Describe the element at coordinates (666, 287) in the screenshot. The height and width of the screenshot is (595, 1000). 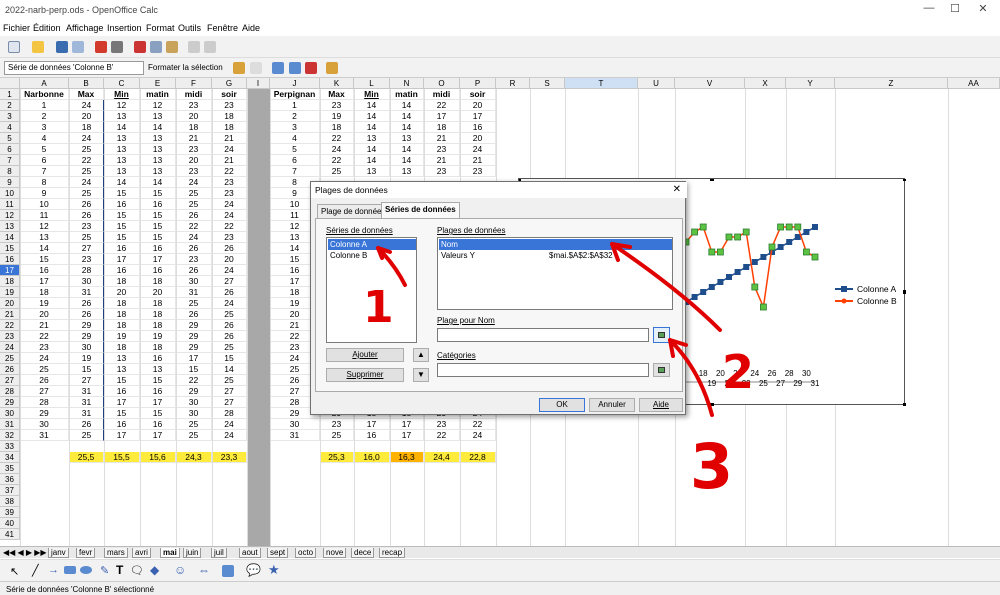
I see `arrow-to-name-range` at that location.